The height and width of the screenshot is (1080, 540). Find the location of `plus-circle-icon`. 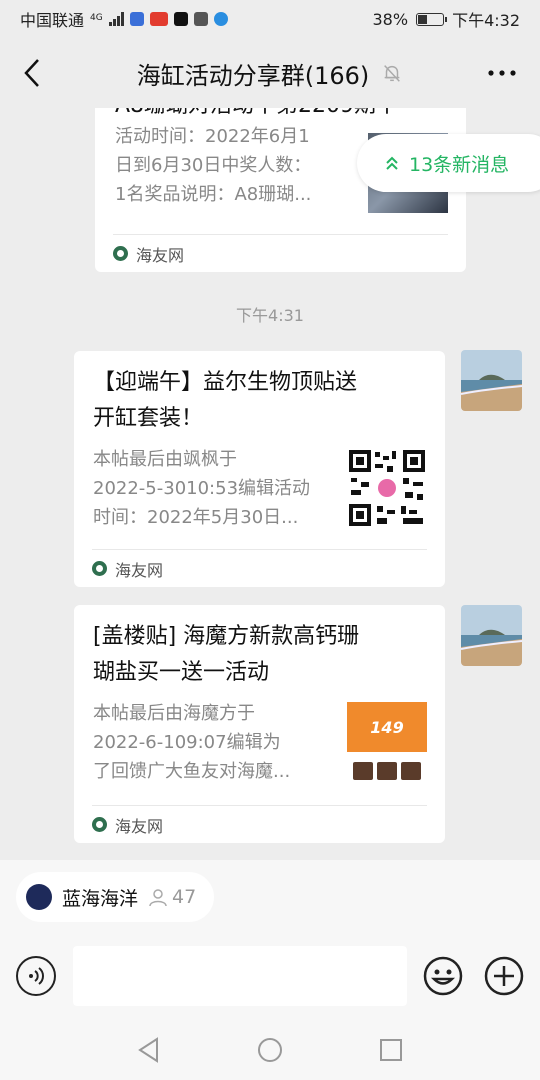

plus-circle-icon is located at coordinates (504, 976).